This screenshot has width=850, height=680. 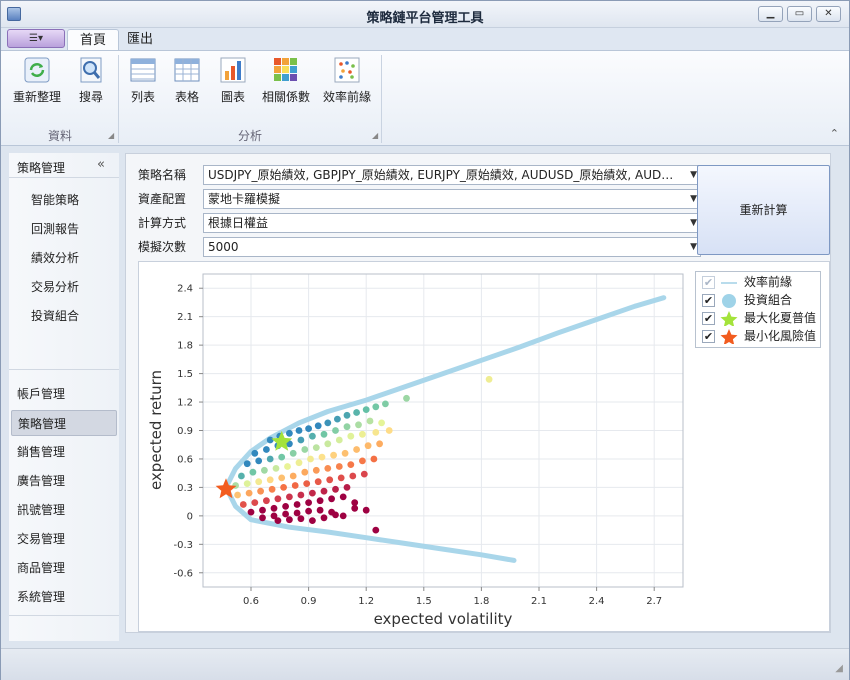 What do you see at coordinates (64, 423) in the screenshot?
I see `sidebar-item-strategy: 策略管理` at bounding box center [64, 423].